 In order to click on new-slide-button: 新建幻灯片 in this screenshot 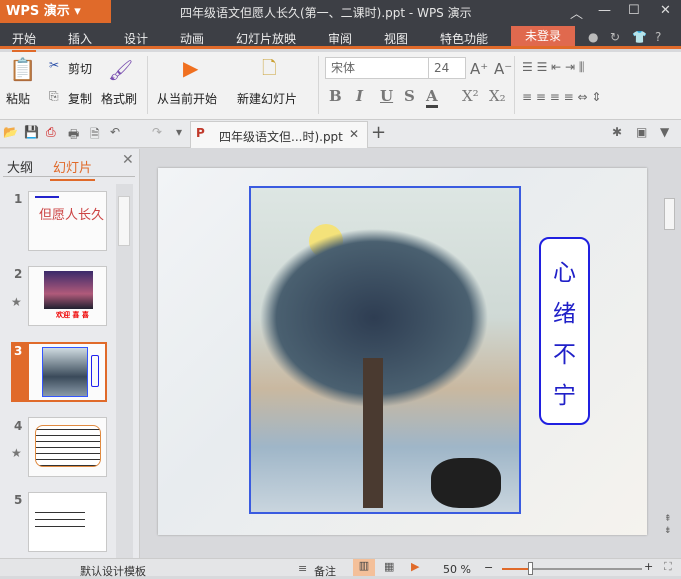, I will do `click(267, 98)`.